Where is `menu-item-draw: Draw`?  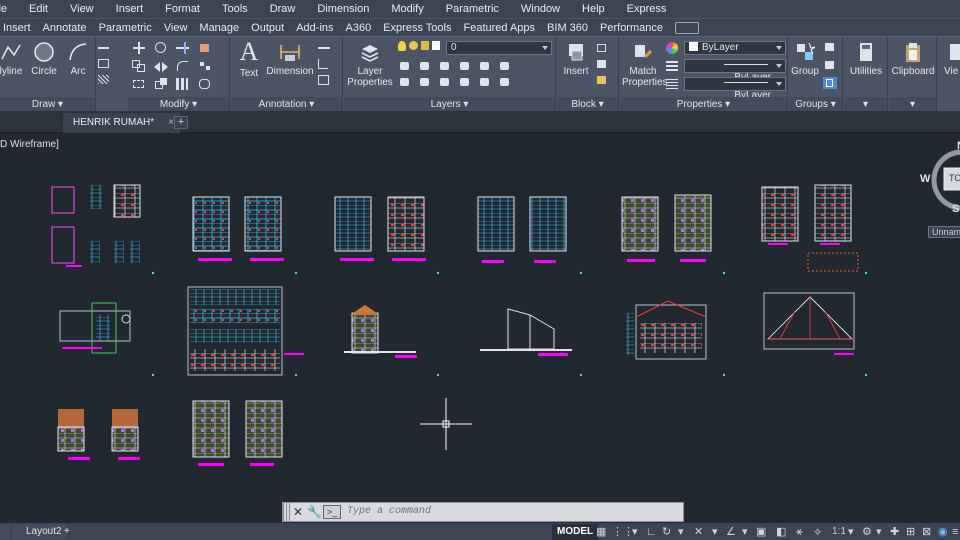
menu-item-draw: Draw is located at coordinates (283, 9).